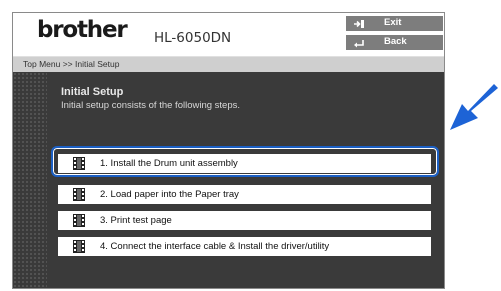 The image size is (501, 291). What do you see at coordinates (245, 161) in the screenshot?
I see `step-highlight-outline` at bounding box center [245, 161].